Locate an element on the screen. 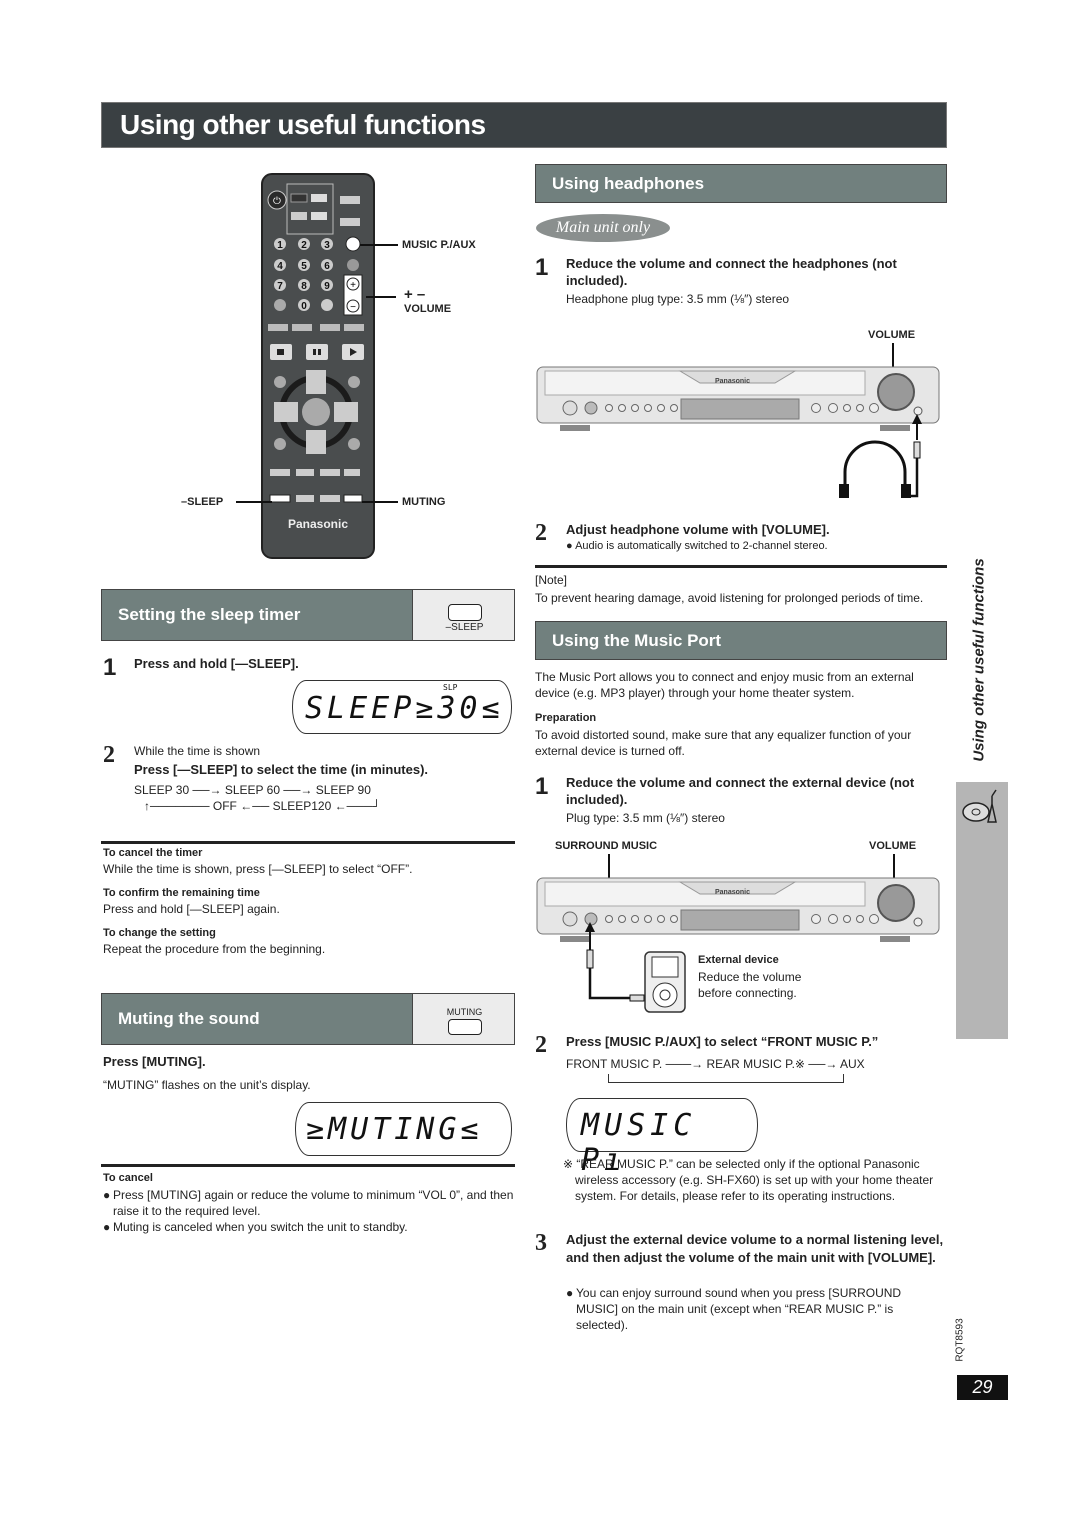 The image size is (1080, 1528). hp-volume-label: VOLUME is located at coordinates (892, 335).